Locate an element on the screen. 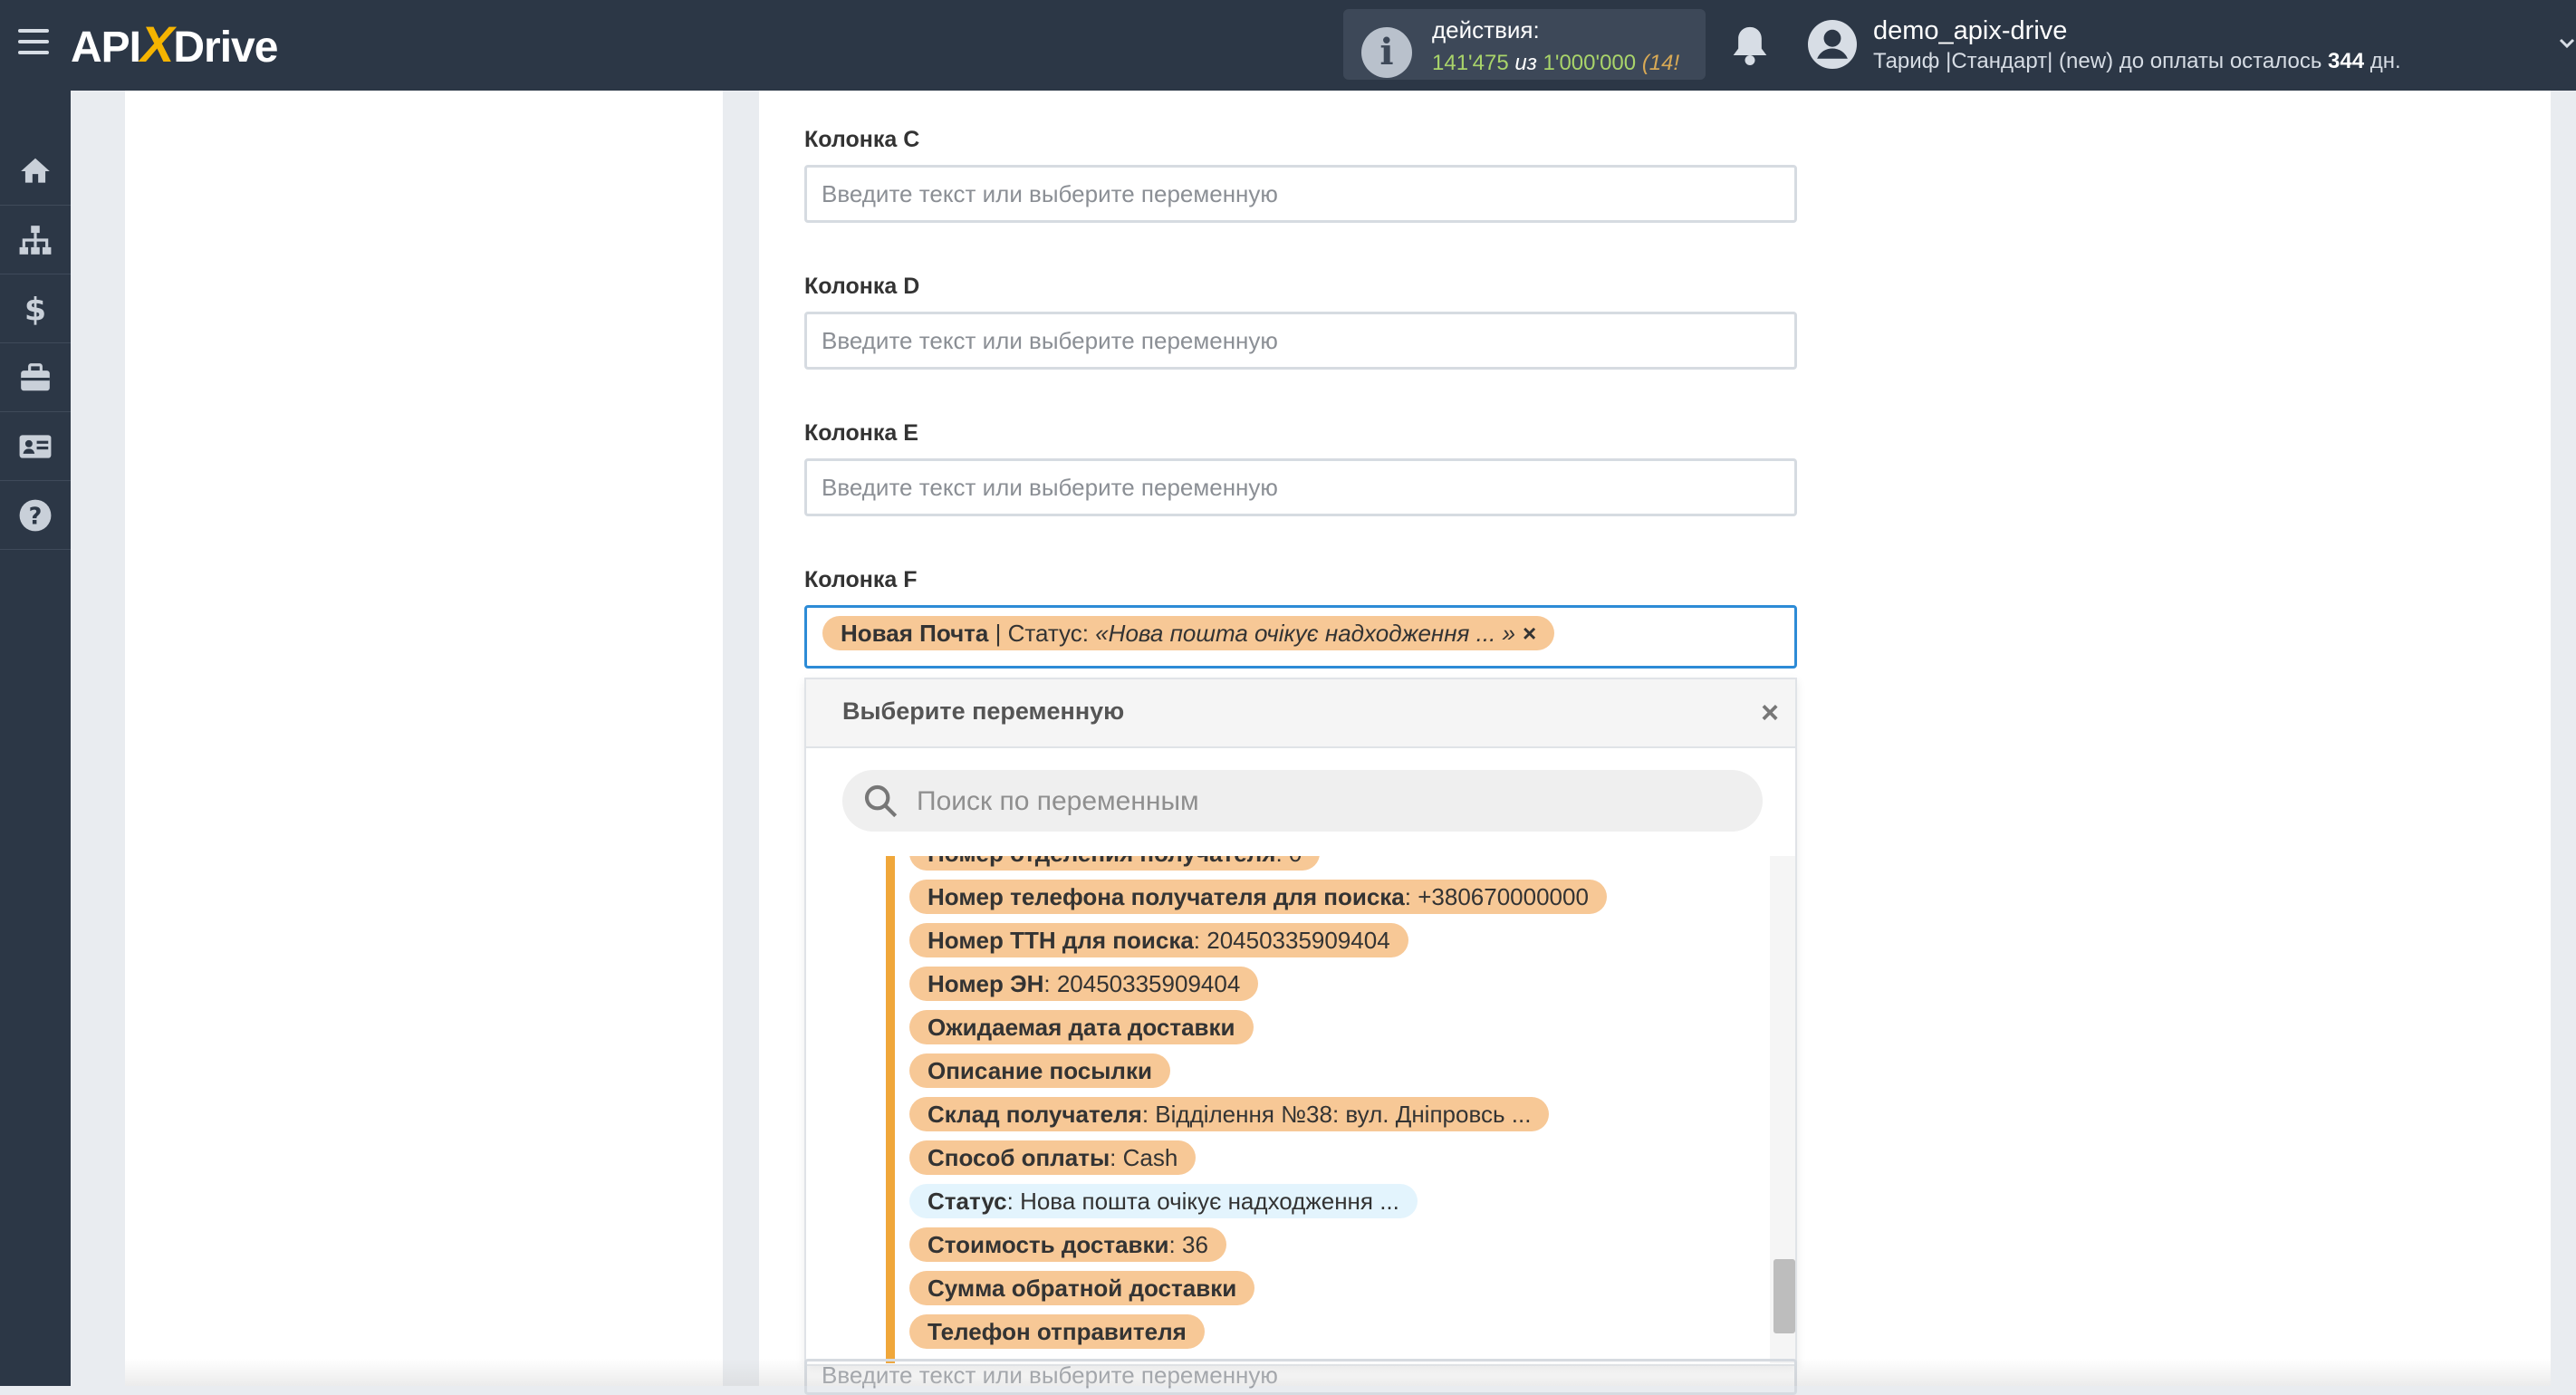 This screenshot has width=2576, height=1395. column-f-label: Колонка F is located at coordinates (861, 579).